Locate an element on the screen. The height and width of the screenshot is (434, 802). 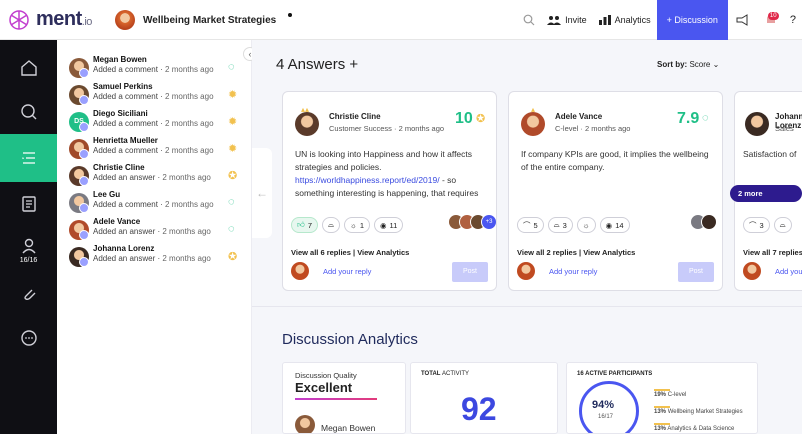
bulb-button: ☼ is located at coordinates (586, 225).